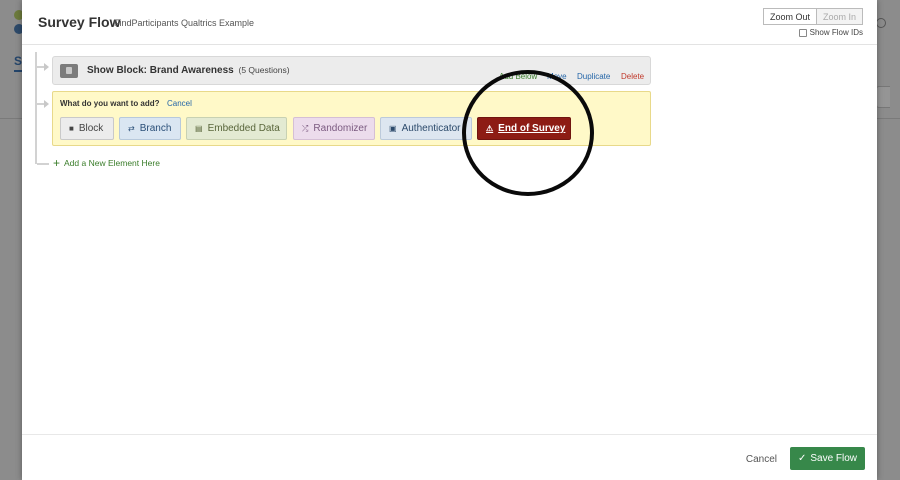 The height and width of the screenshot is (480, 900). I want to click on add-end-of-survey-label: End of Survey, so click(532, 128).